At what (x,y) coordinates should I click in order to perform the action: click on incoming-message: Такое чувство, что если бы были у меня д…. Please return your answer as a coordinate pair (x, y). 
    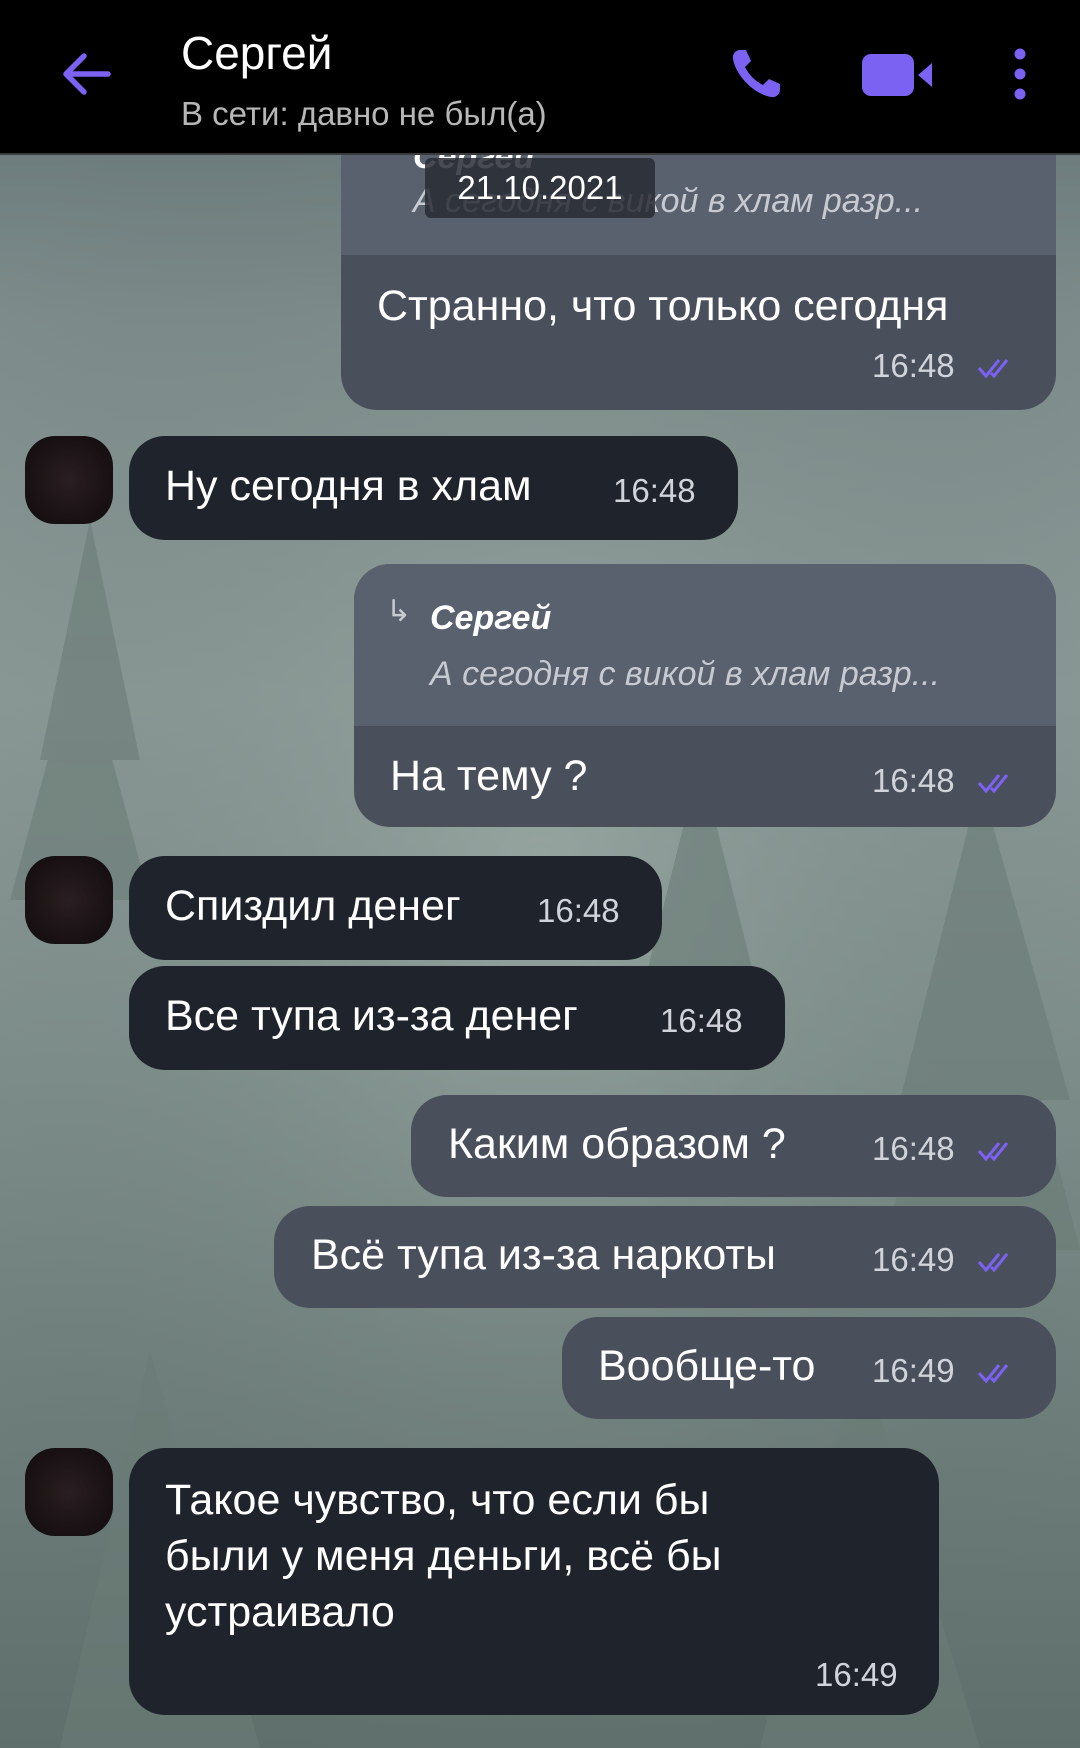
    Looking at the image, I should click on (534, 1581).